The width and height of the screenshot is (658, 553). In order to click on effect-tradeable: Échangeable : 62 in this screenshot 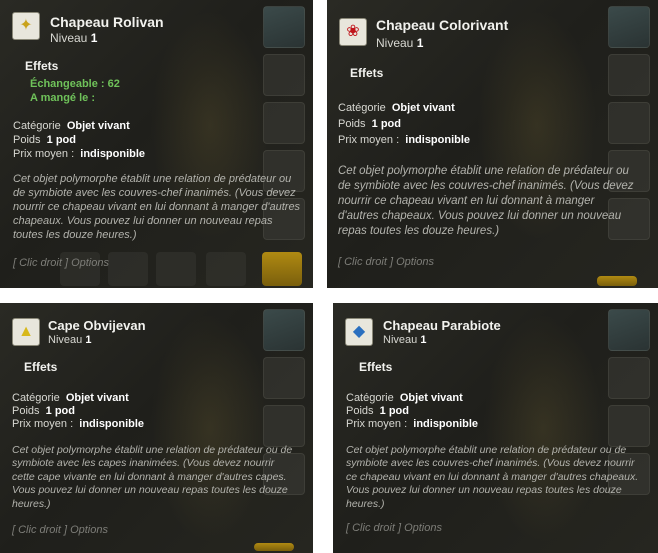, I will do `click(75, 84)`.